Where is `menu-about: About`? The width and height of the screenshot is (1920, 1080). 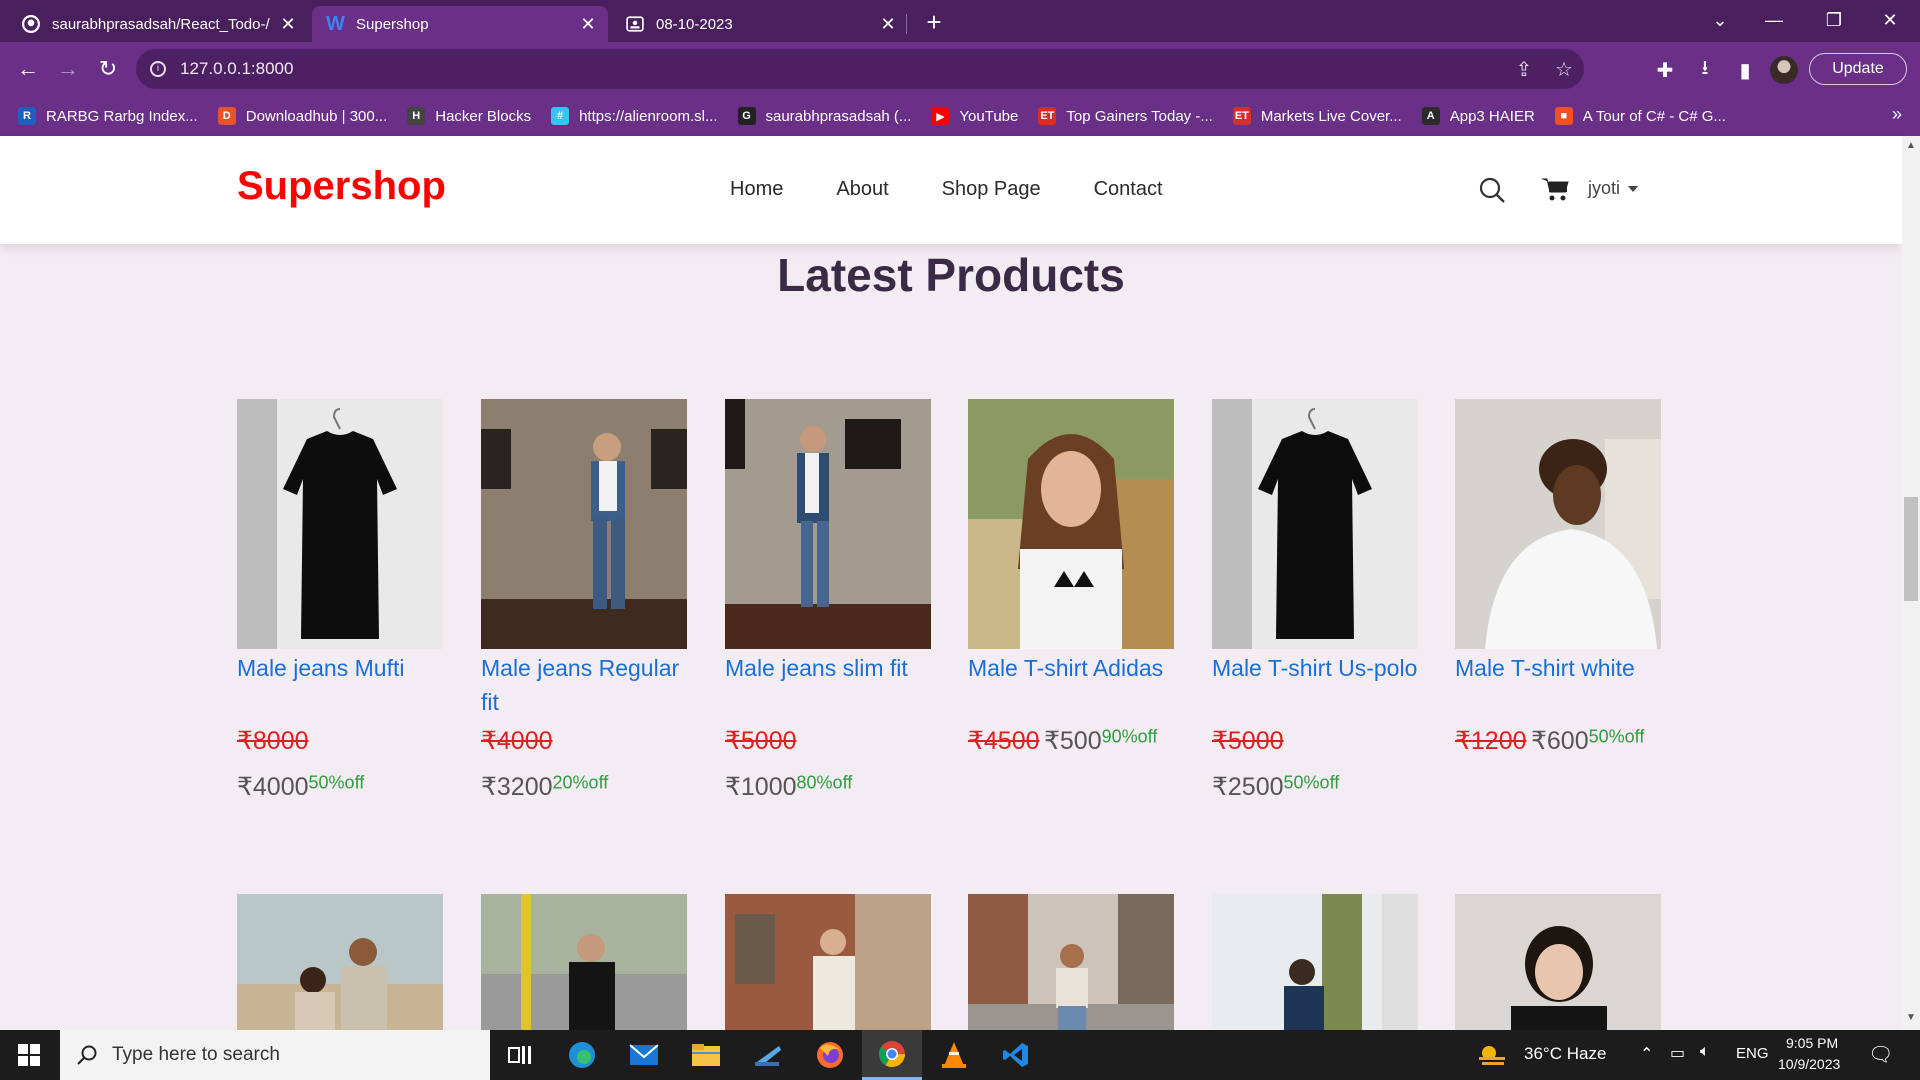 menu-about: About is located at coordinates (862, 189).